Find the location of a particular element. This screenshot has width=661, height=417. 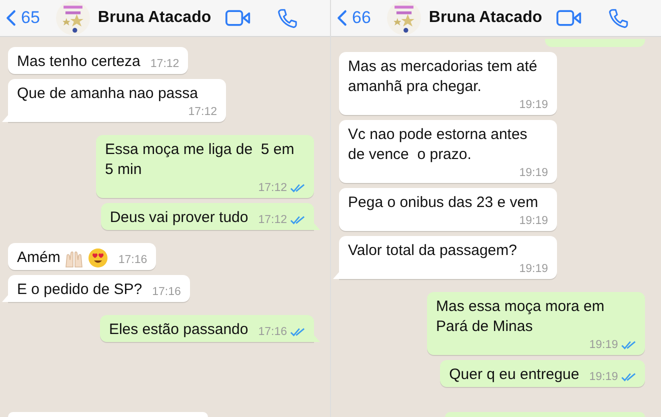

message-text: Valor total da passagem? is located at coordinates (433, 251).